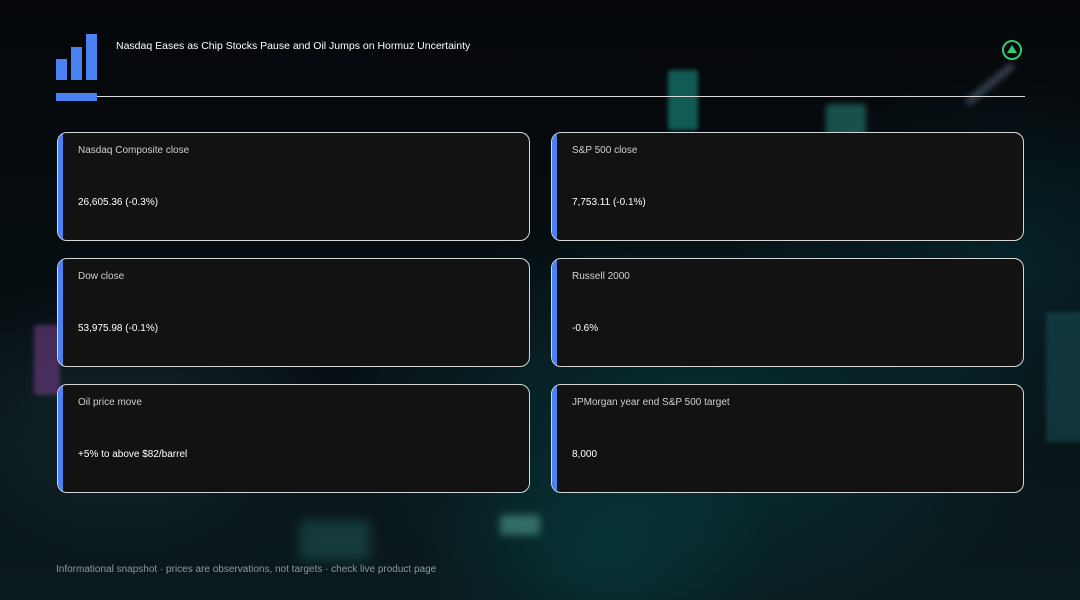  What do you see at coordinates (133, 454) in the screenshot?
I see `card-value: +5% to above $82/barrel` at bounding box center [133, 454].